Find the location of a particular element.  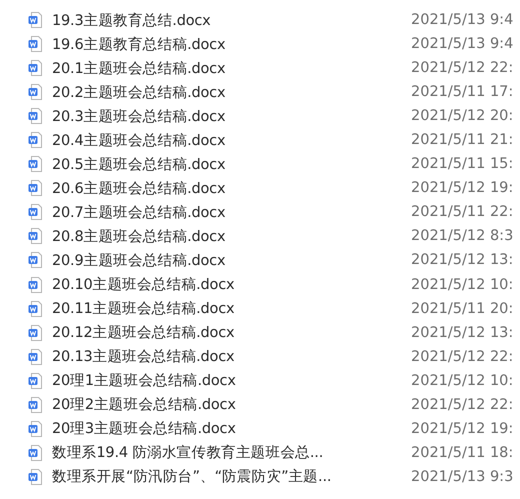

file-name: 20.9主题班会总结稿.docx is located at coordinates (220, 260).